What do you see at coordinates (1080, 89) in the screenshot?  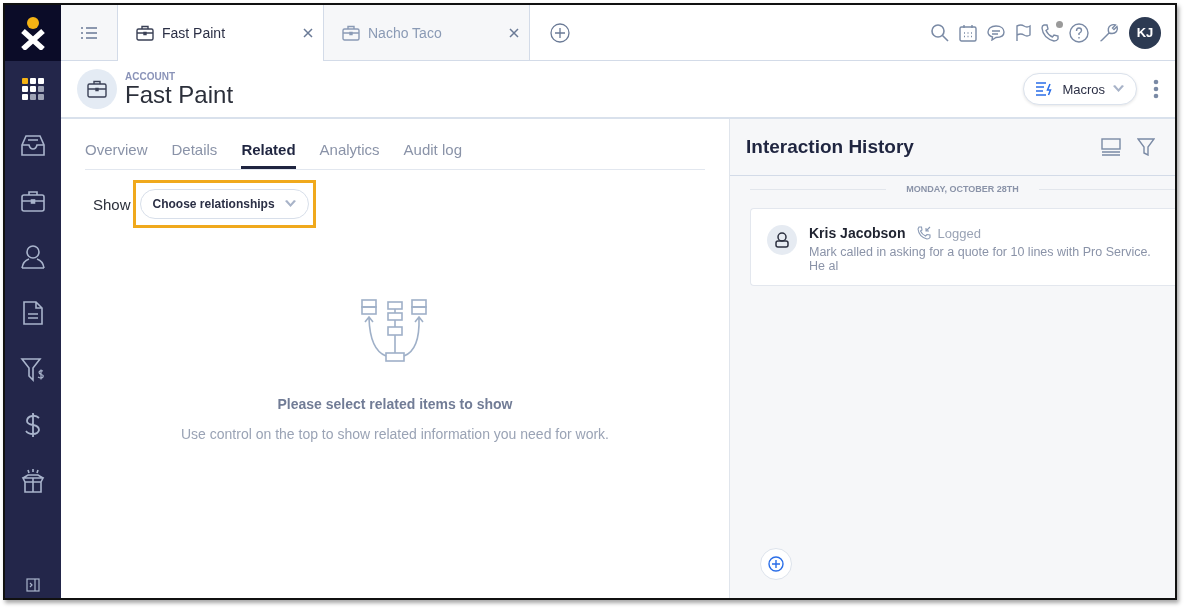 I see `macros-button: Macros` at bounding box center [1080, 89].